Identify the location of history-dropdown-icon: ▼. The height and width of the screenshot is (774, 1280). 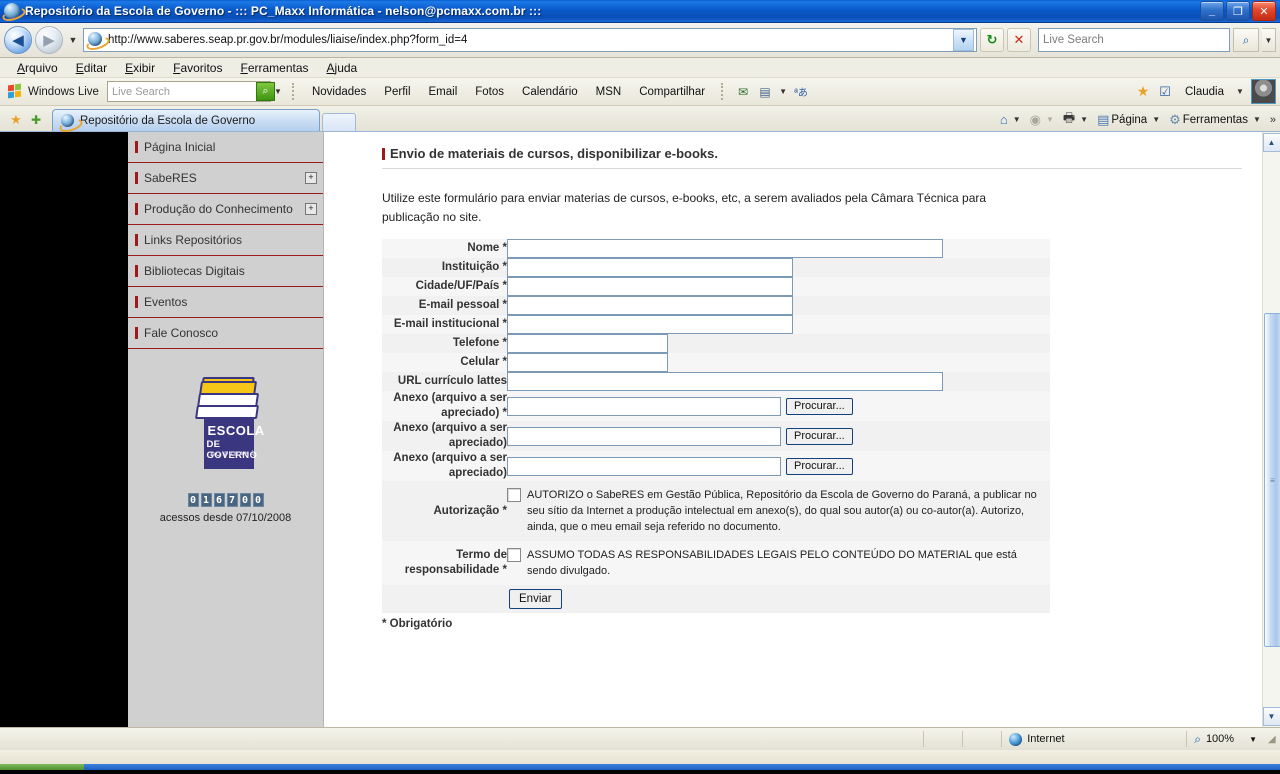
(73, 40).